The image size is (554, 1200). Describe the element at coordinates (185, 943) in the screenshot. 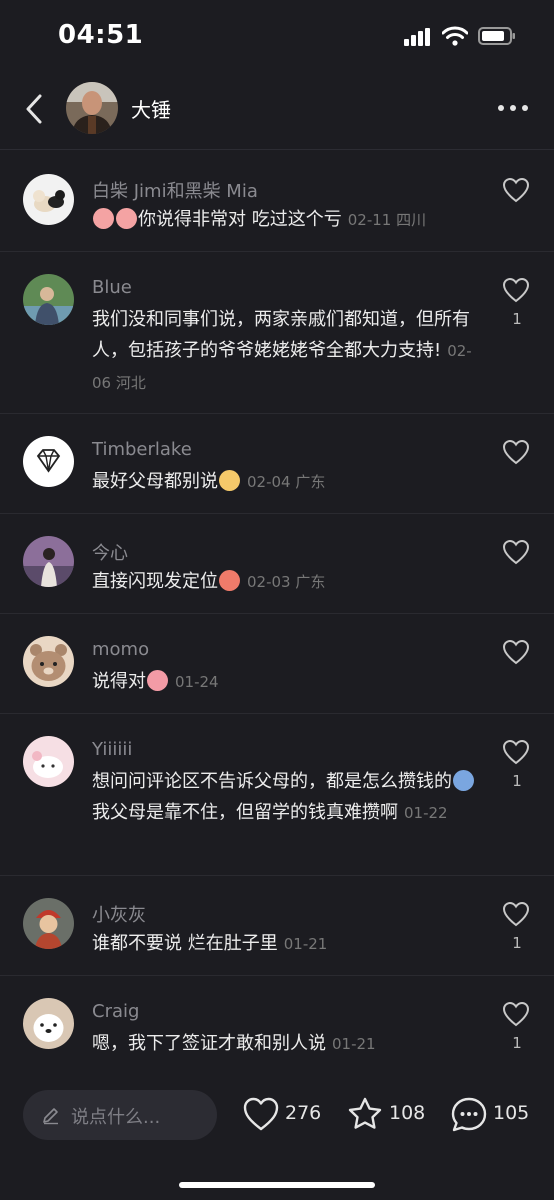

I see `comment-body: 谁都不要说 烂在肚子里` at that location.